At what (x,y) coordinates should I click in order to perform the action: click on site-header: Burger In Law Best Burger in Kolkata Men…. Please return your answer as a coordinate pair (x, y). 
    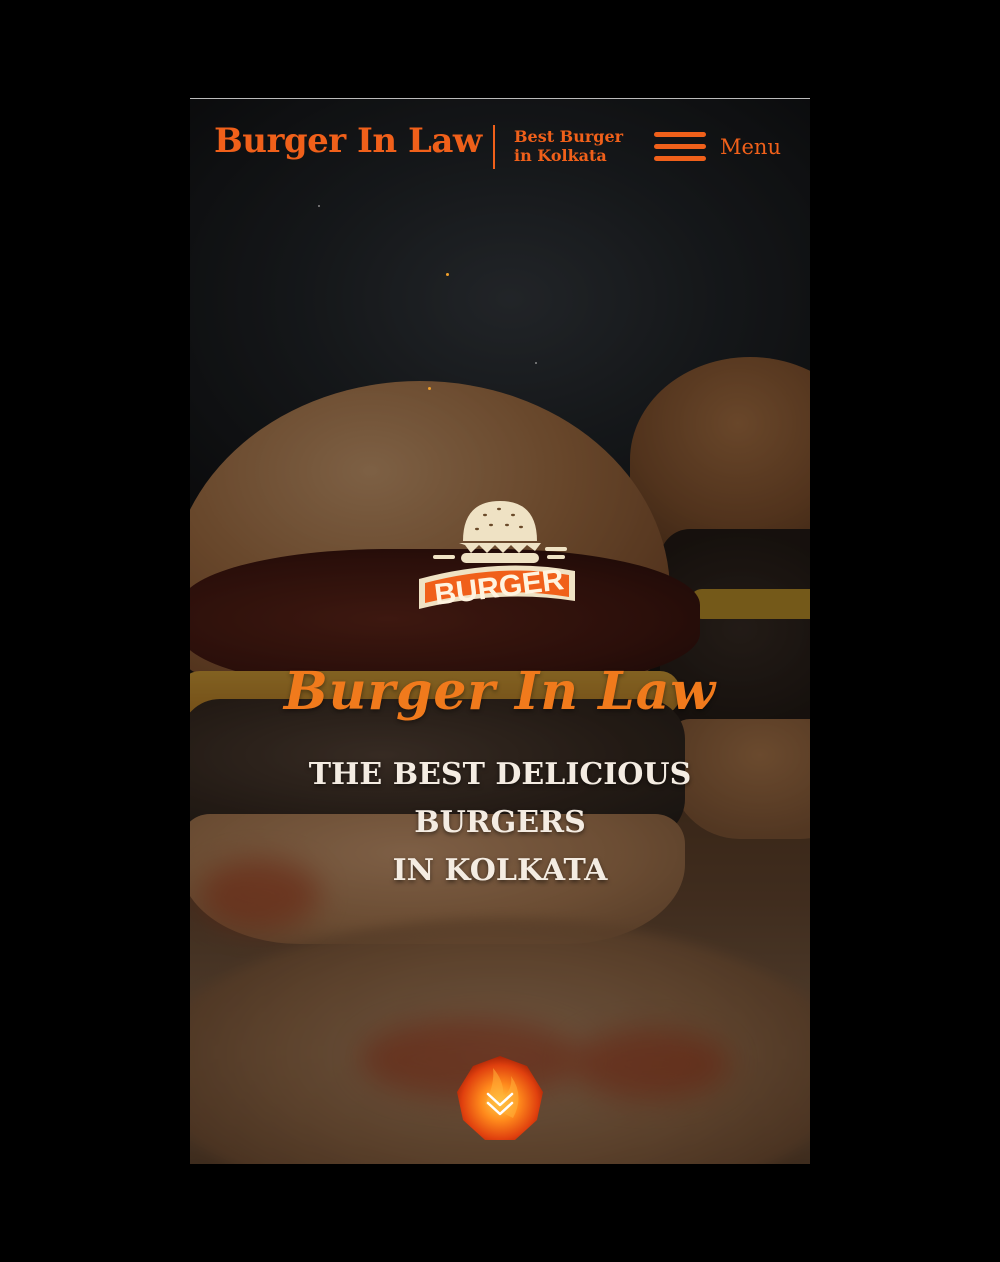
    Looking at the image, I should click on (500, 149).